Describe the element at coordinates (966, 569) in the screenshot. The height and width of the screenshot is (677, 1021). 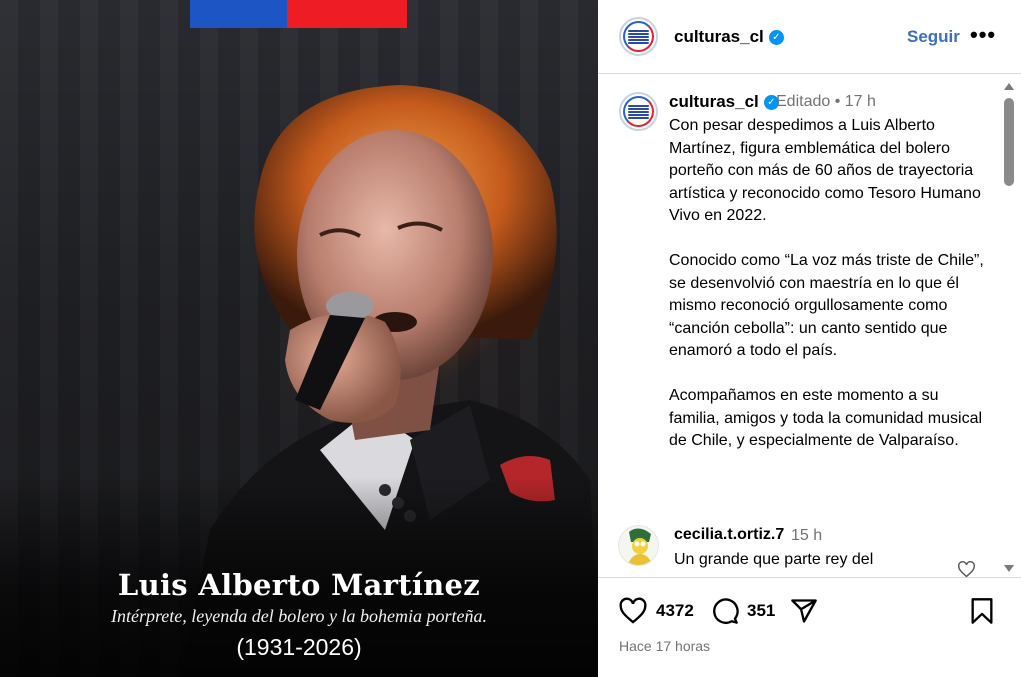
I see `comment-like-heart-icon` at that location.